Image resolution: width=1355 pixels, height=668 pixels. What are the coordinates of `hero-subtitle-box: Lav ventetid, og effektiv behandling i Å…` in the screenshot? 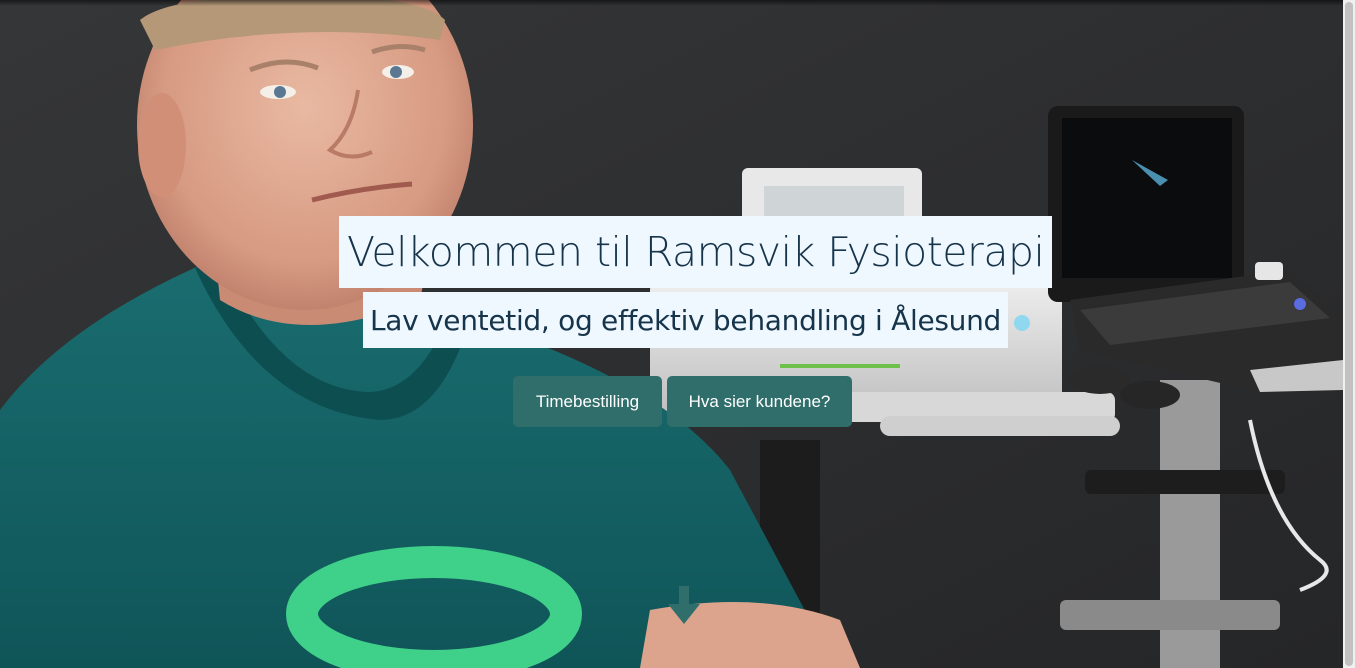 It's located at (686, 320).